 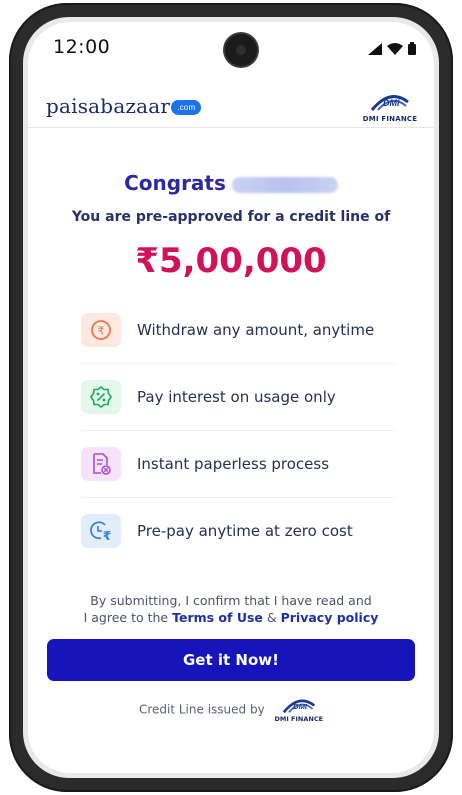 I want to click on signal-icon, so click(x=375, y=48).